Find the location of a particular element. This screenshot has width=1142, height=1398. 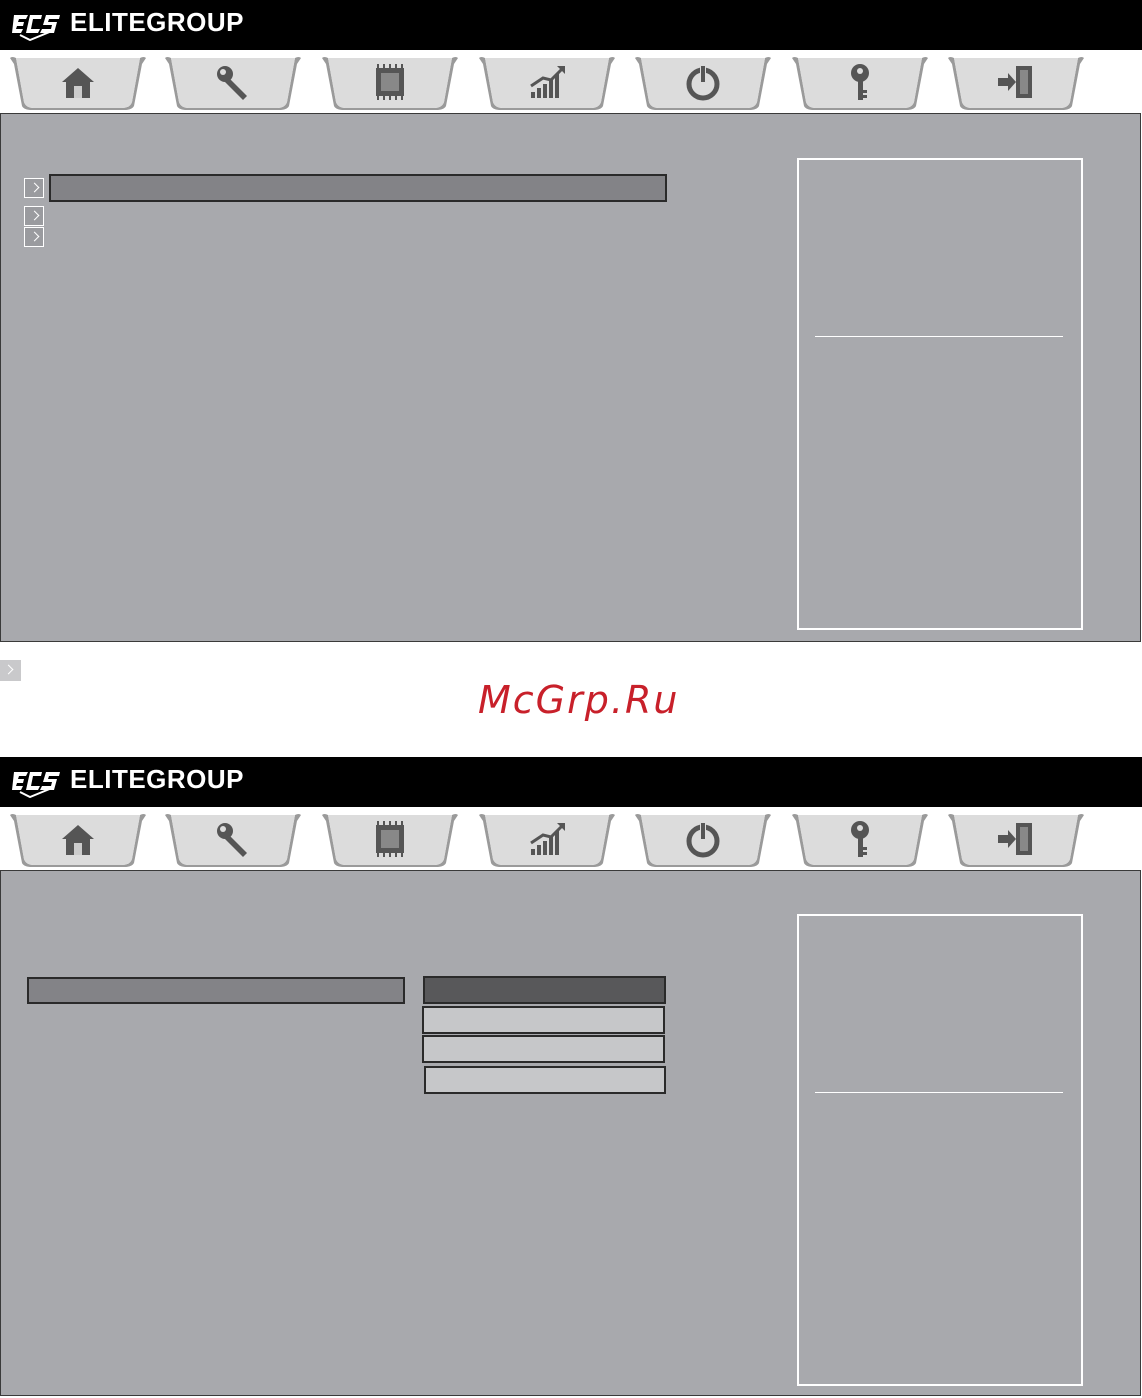

selected-menu-item is located at coordinates (358, 188).